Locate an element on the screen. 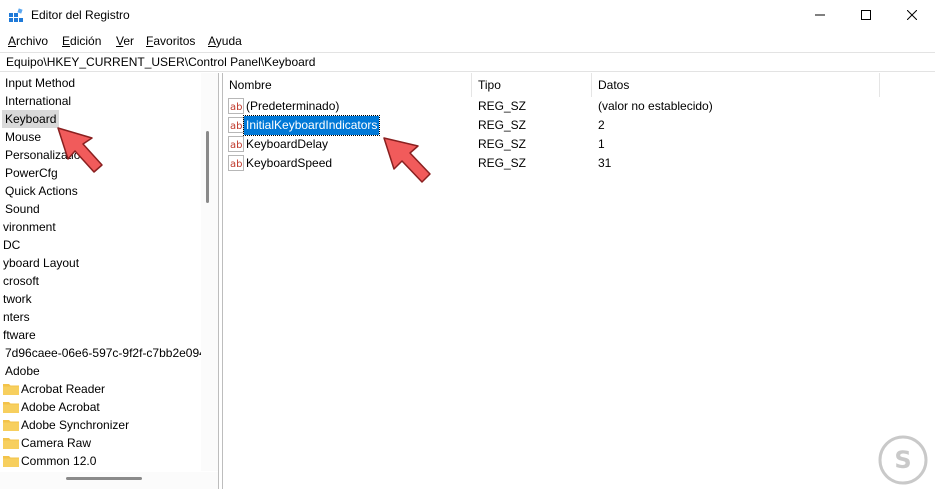 The width and height of the screenshot is (935, 489). value-name: KeyboardSpeed is located at coordinates (289, 163).